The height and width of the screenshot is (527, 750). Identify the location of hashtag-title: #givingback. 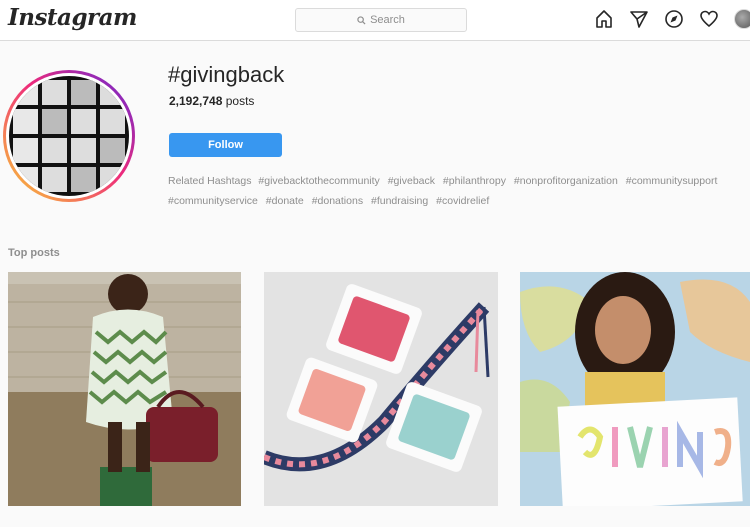
(226, 74).